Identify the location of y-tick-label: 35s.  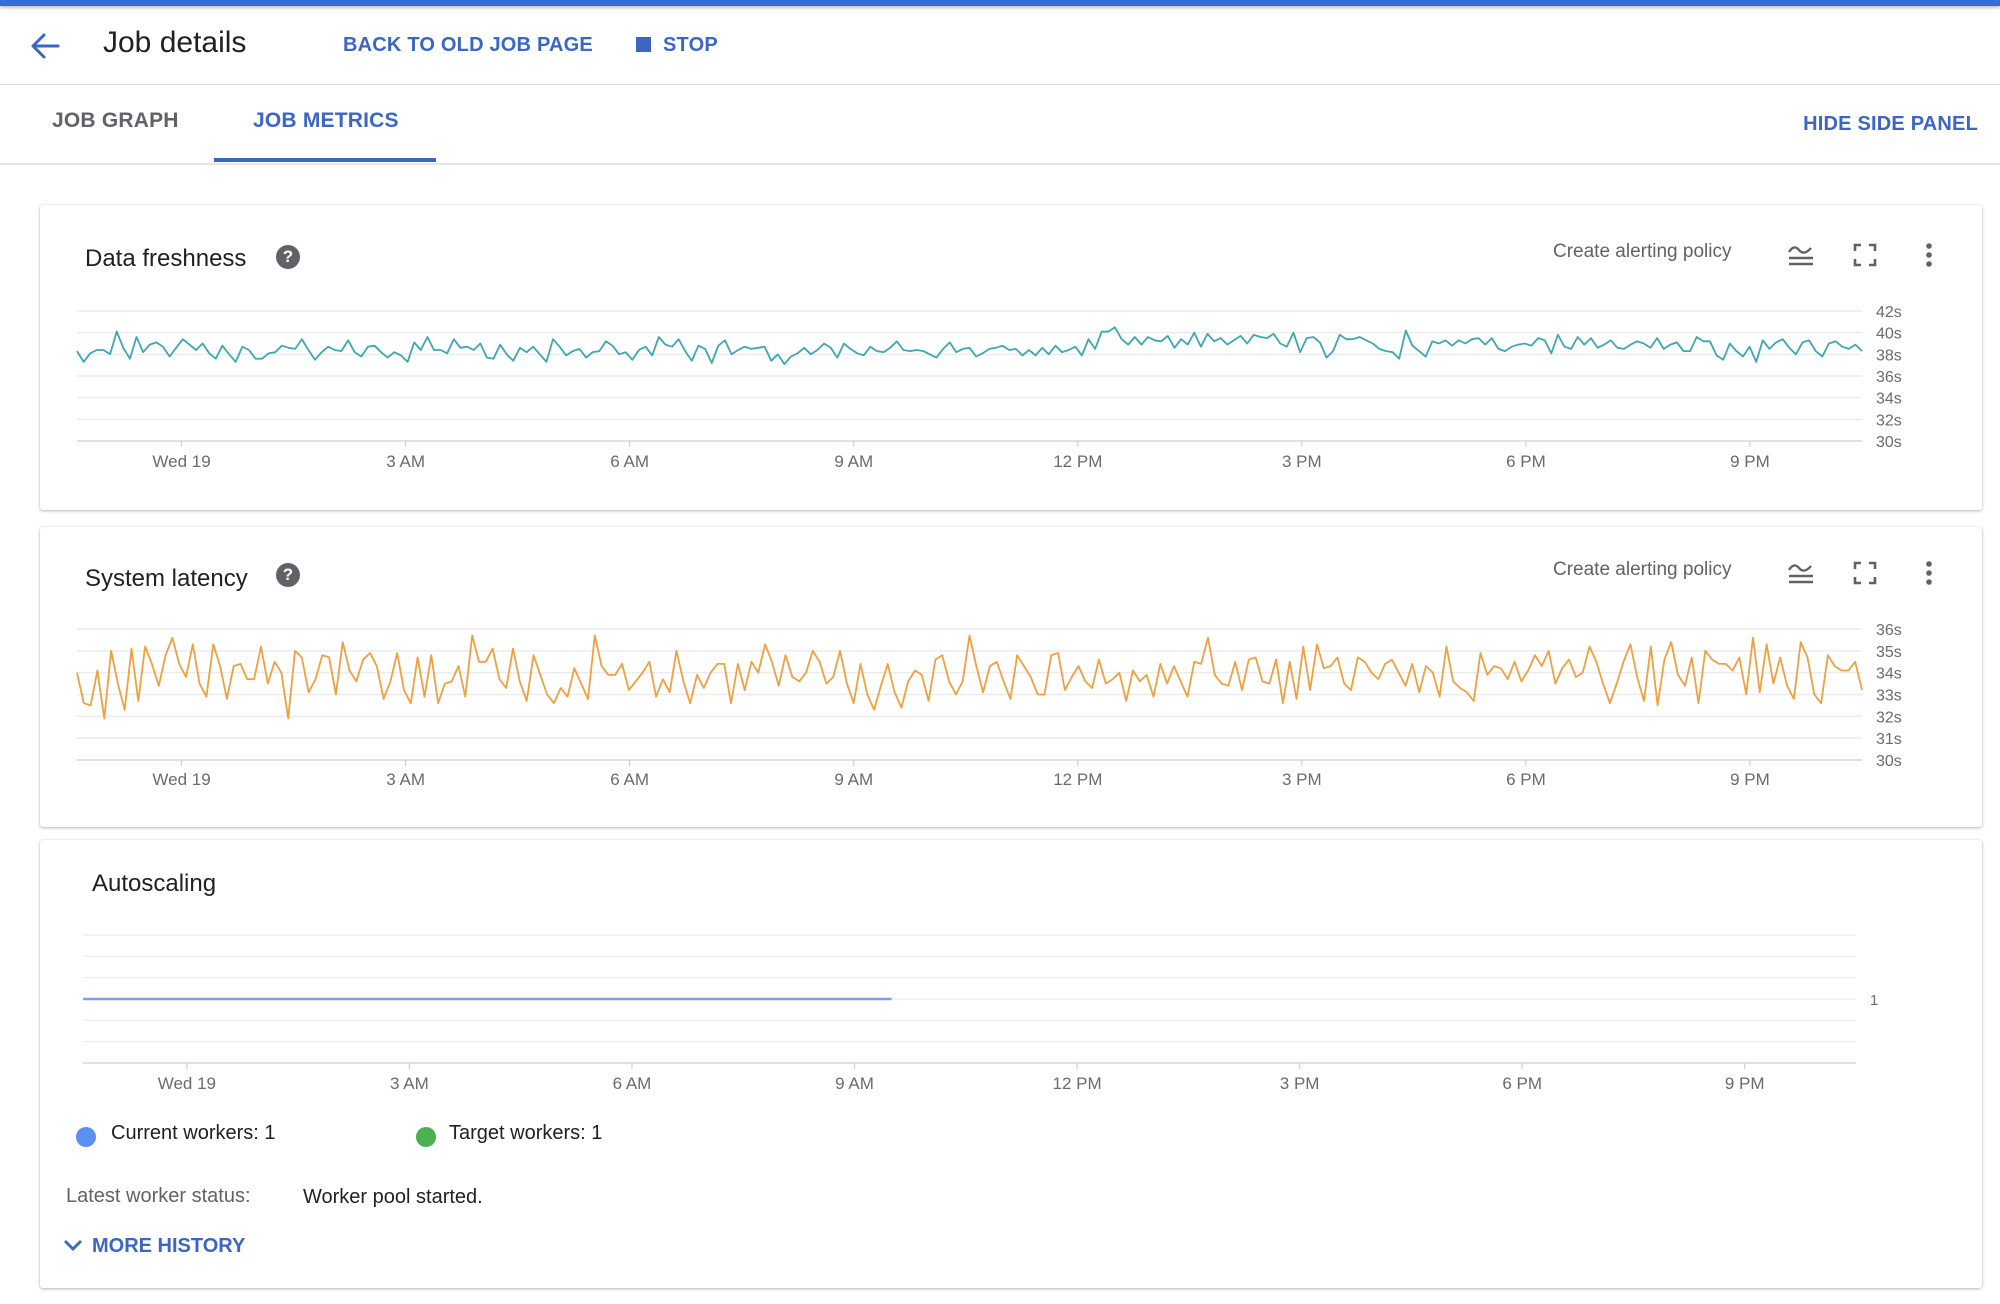
(1889, 652).